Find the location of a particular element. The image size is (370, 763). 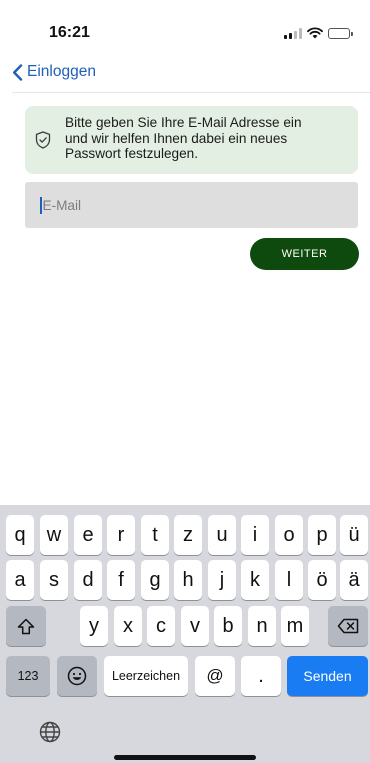

shield-check-icon is located at coordinates (43, 140).